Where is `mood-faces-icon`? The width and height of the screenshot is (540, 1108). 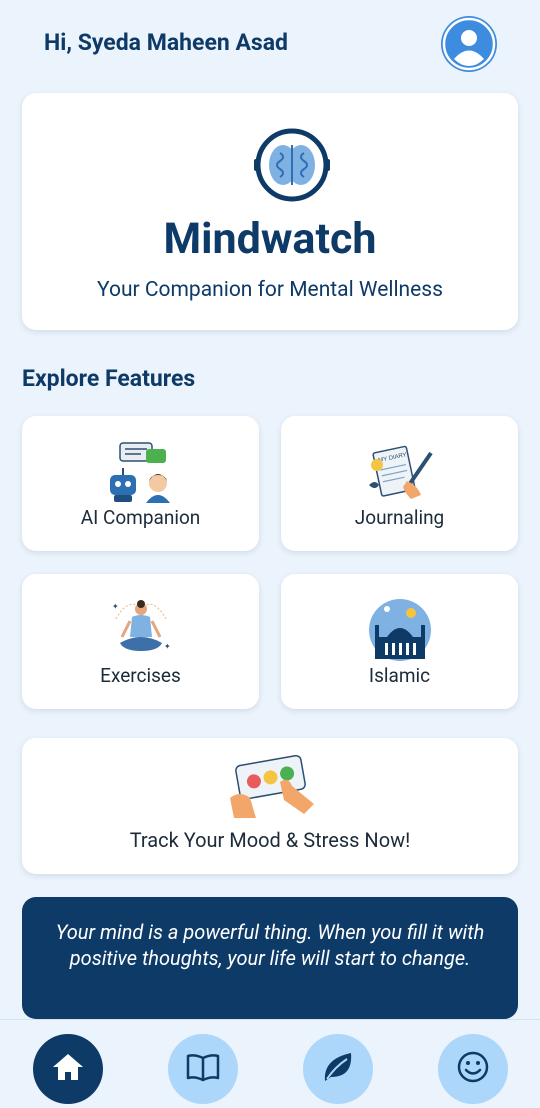
mood-faces-icon is located at coordinates (273, 786).